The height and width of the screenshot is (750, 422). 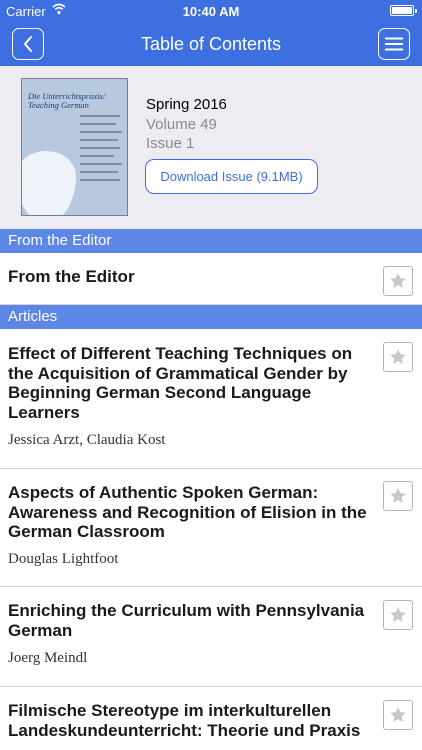 What do you see at coordinates (211, 279) in the screenshot?
I see `toc-row: From the Editor` at bounding box center [211, 279].